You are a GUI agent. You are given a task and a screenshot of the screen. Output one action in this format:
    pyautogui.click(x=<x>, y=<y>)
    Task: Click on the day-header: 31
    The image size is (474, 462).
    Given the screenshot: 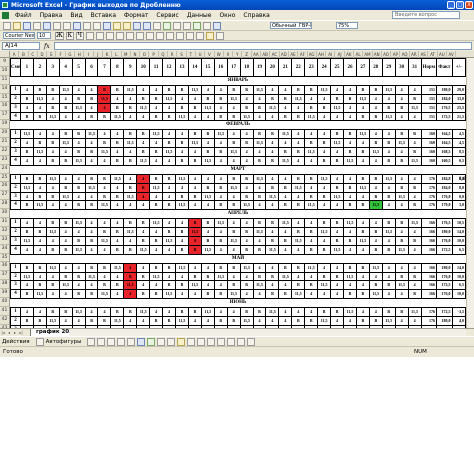 What is the action you would take?
    pyautogui.click(x=414, y=67)
    